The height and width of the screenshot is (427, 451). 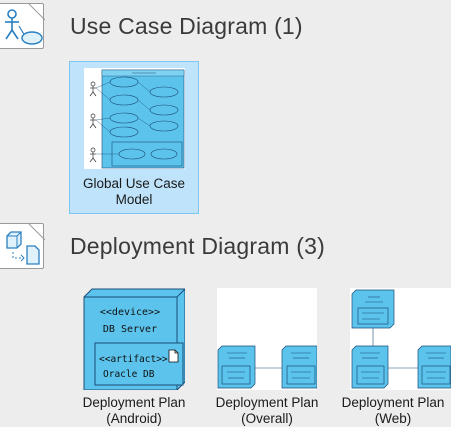 What do you see at coordinates (134, 199) in the screenshot?
I see `label-line-2: Model` at bounding box center [134, 199].